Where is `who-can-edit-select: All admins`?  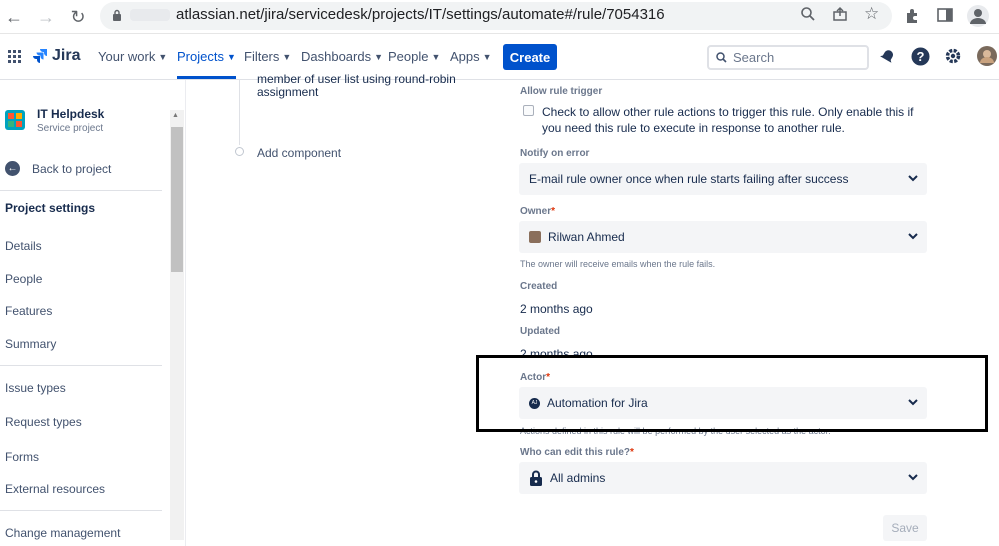
who-can-edit-select: All admins is located at coordinates (723, 478).